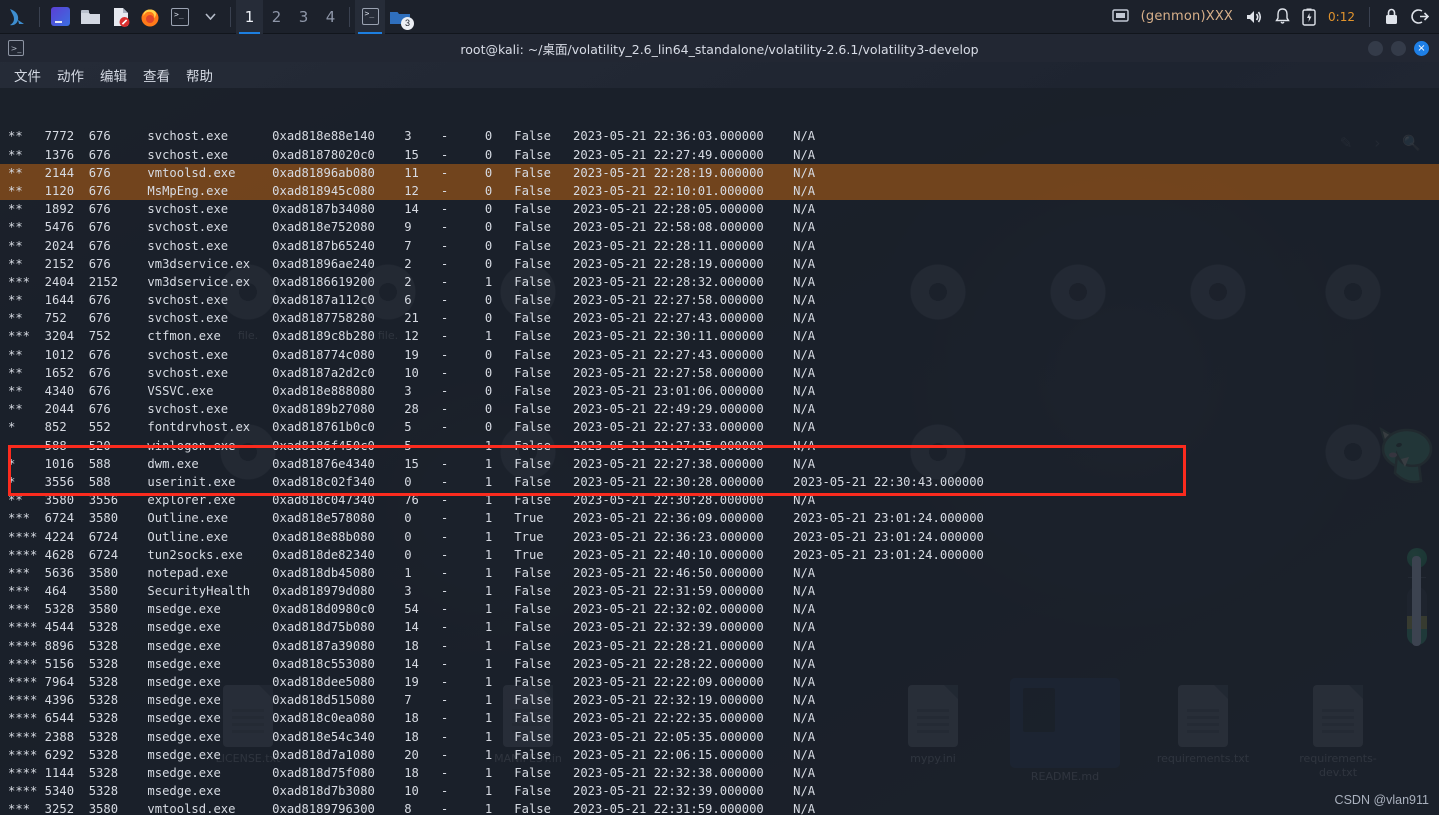  I want to click on maximize-button, so click(1398, 48).